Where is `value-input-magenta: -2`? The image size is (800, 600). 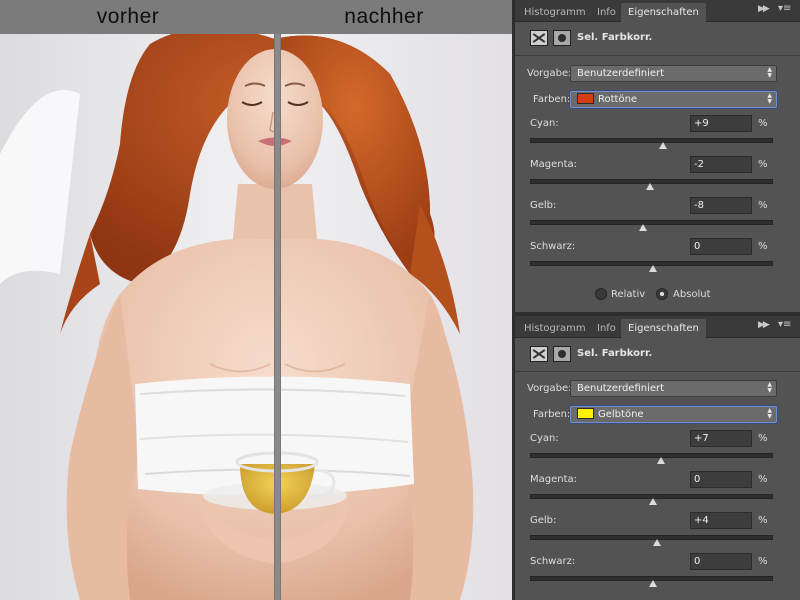 value-input-magenta: -2 is located at coordinates (721, 164).